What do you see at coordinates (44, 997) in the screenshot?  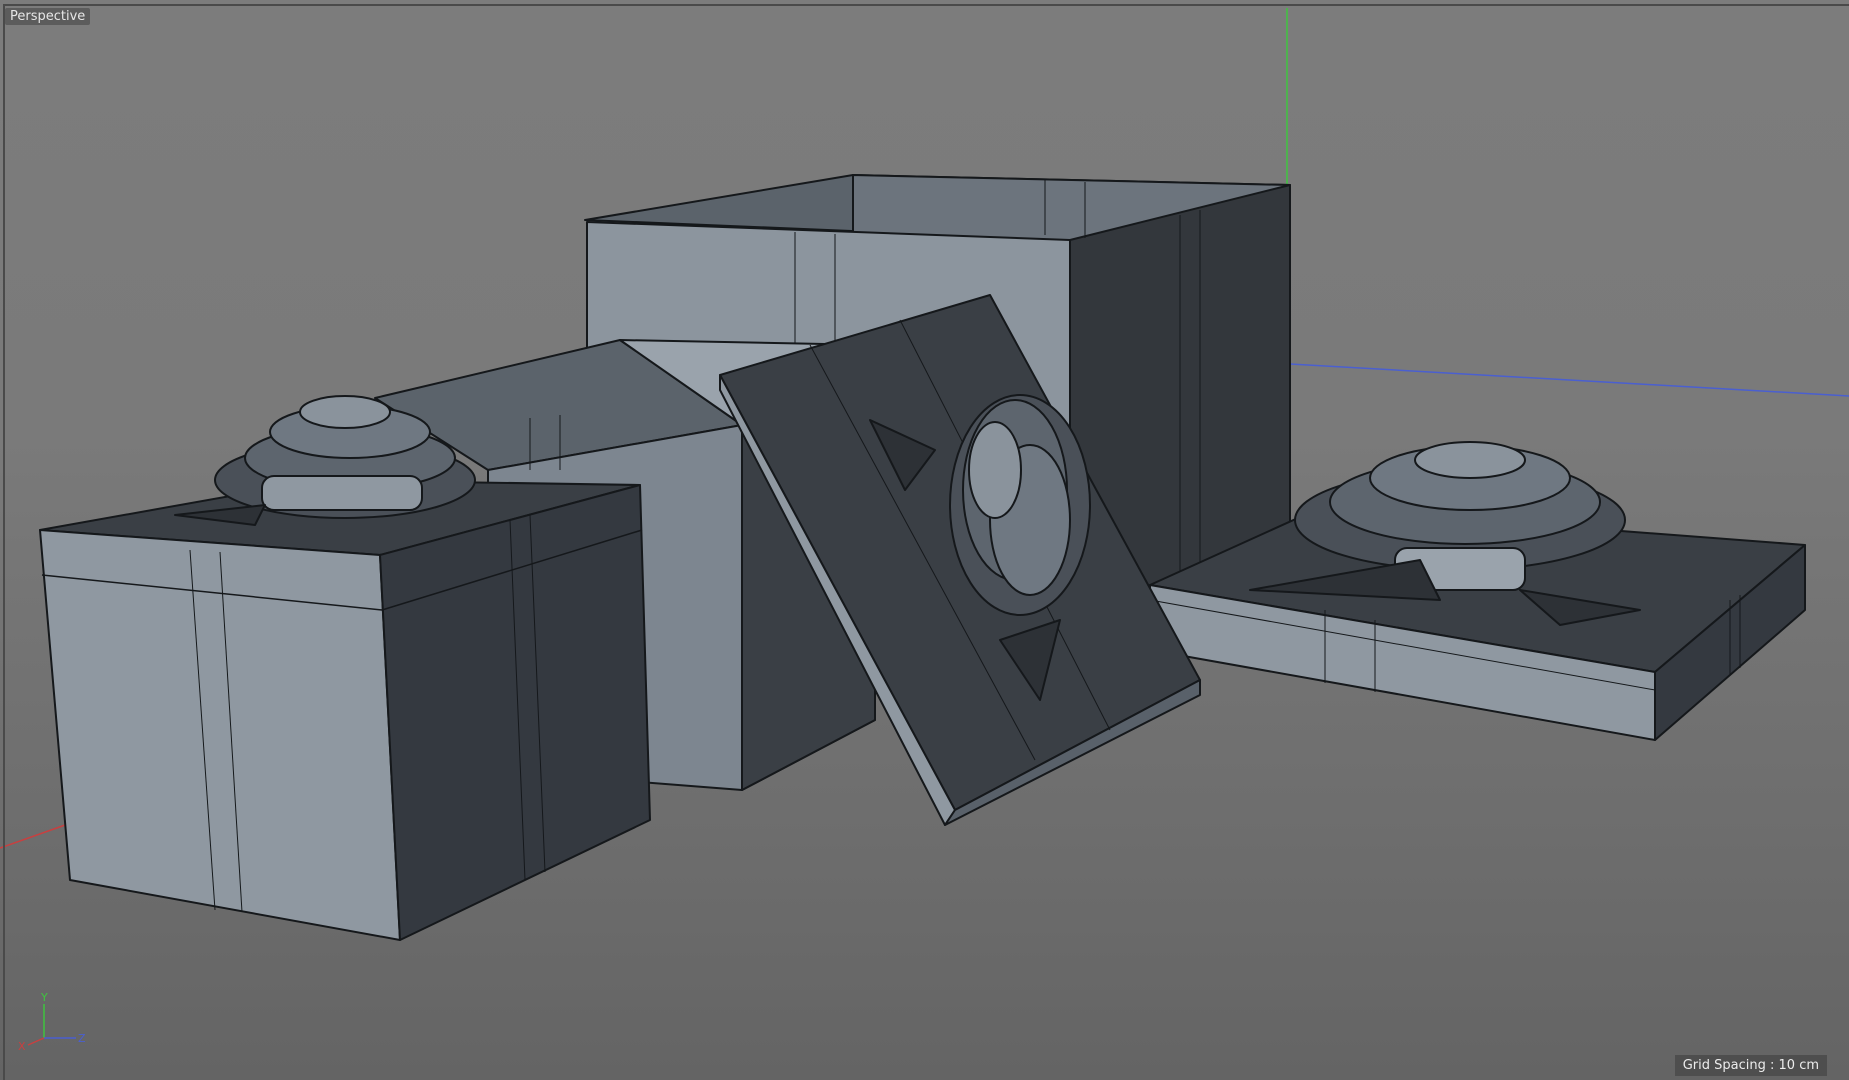 I see `axis-y-label: Y` at bounding box center [44, 997].